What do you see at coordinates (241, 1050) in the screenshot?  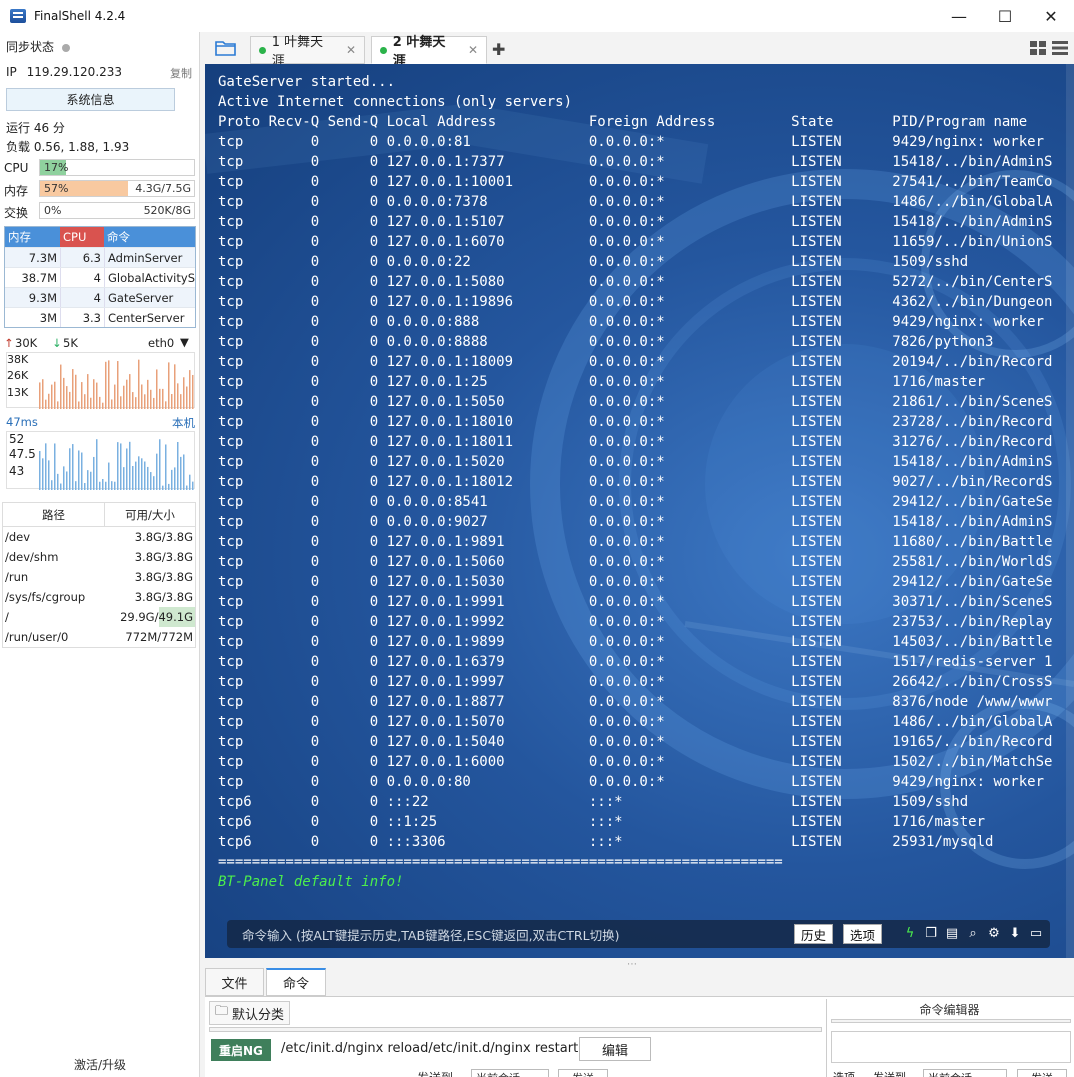 I see `quick-command-tag: 重启NG` at bounding box center [241, 1050].